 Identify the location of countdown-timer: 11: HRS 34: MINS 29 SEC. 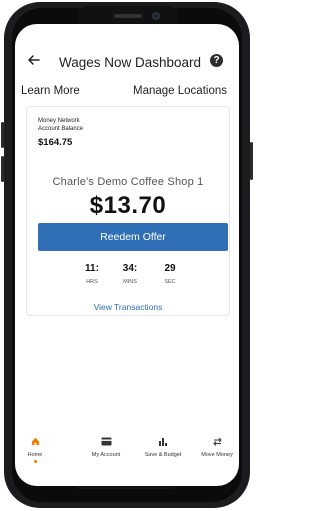
(142, 278).